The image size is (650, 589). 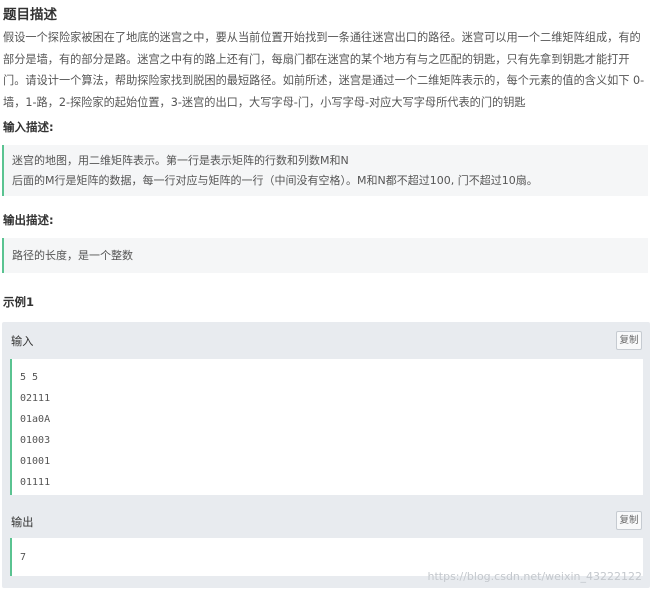 I want to click on copy-input-button: 复制, so click(x=629, y=340).